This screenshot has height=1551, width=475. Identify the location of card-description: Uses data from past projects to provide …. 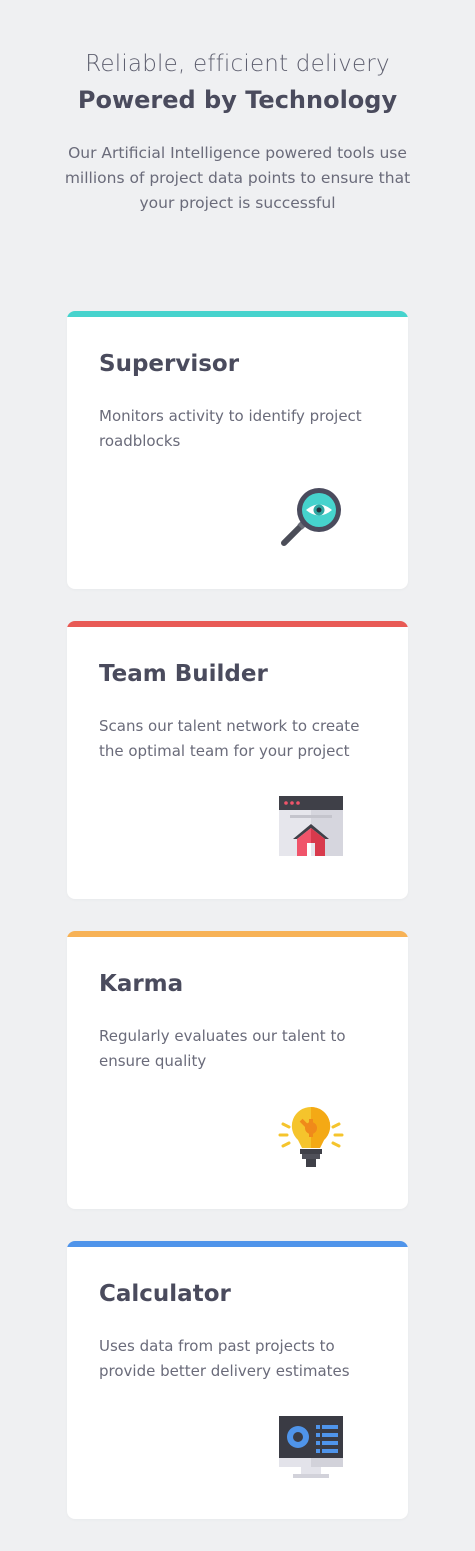
(224, 1358).